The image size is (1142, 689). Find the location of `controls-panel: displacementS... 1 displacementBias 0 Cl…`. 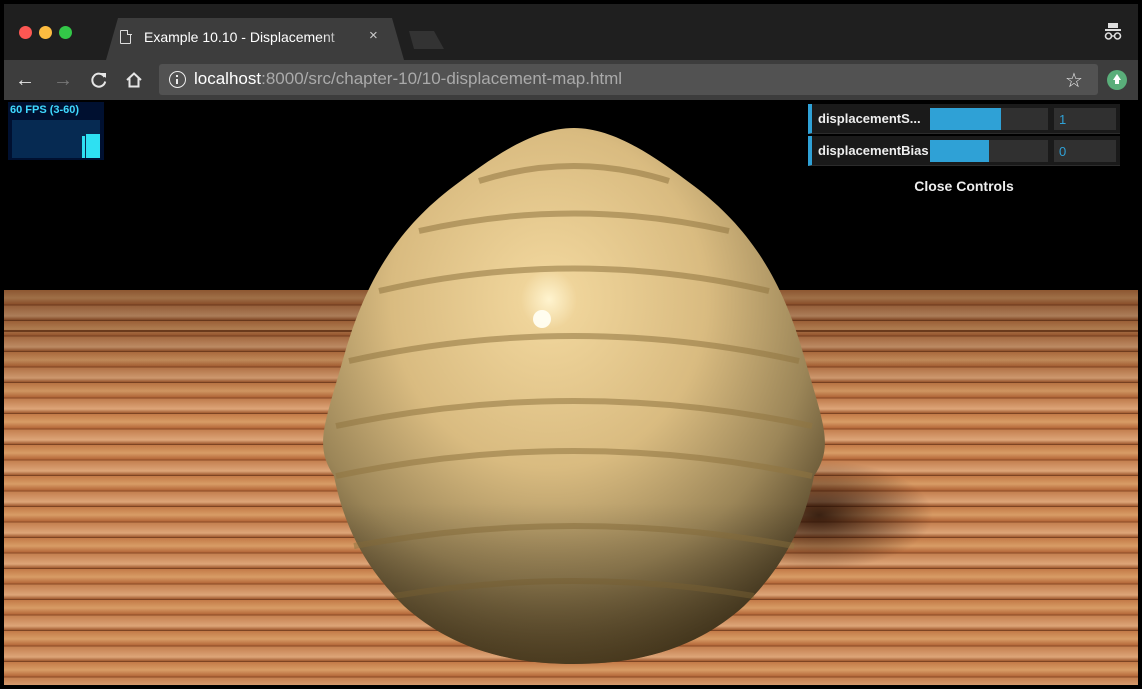

controls-panel: displacementS... 1 displacementBias 0 Cl… is located at coordinates (964, 150).